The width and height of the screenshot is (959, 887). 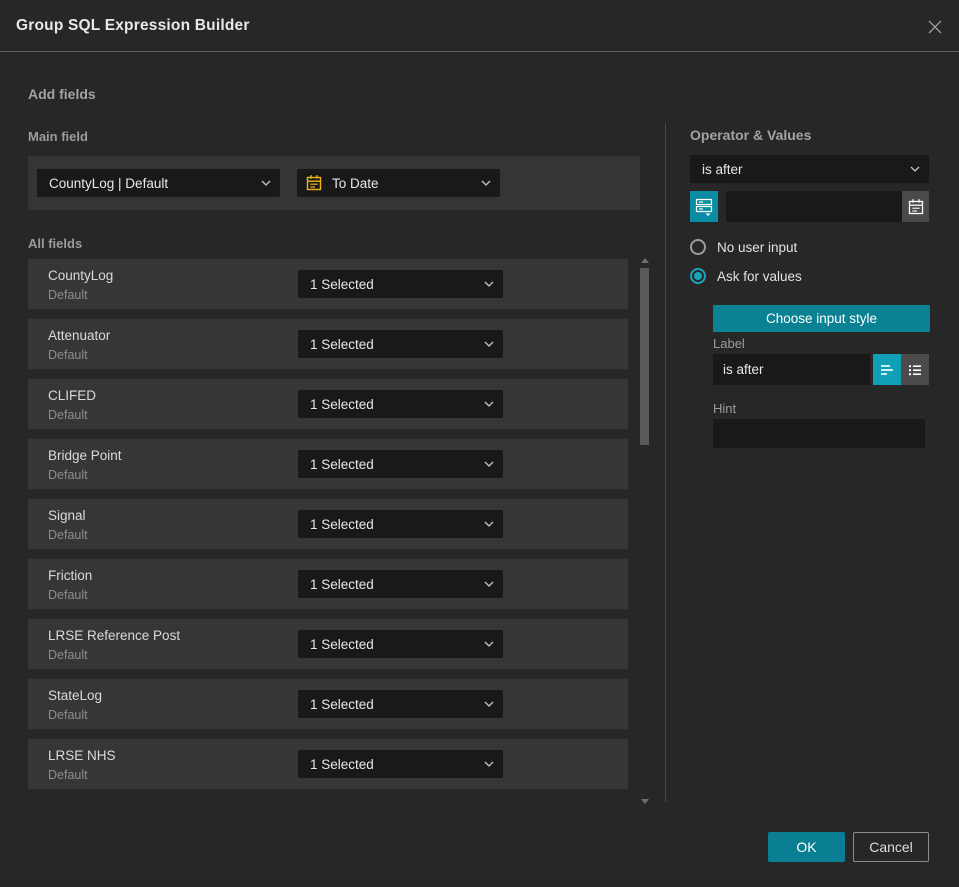 I want to click on field-type-select-value: To Date, so click(x=355, y=183).